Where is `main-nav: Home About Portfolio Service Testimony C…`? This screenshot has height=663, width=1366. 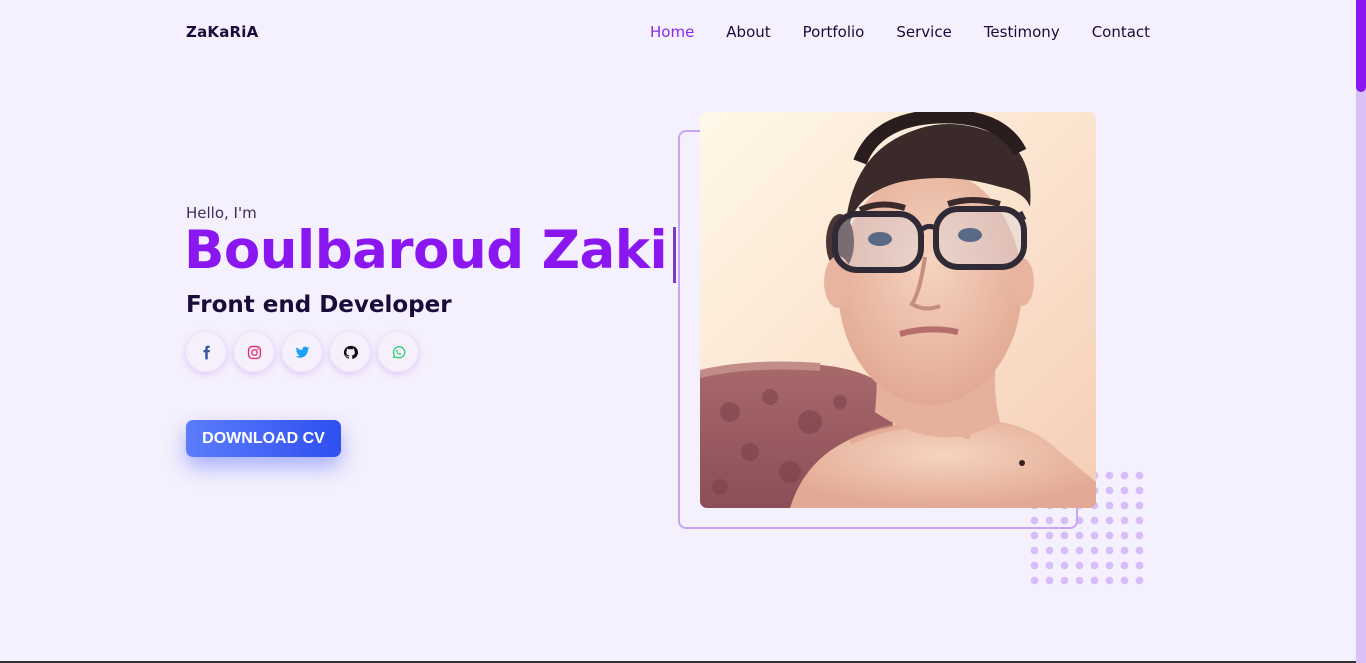 main-nav: Home About Portfolio Service Testimony C… is located at coordinates (900, 32).